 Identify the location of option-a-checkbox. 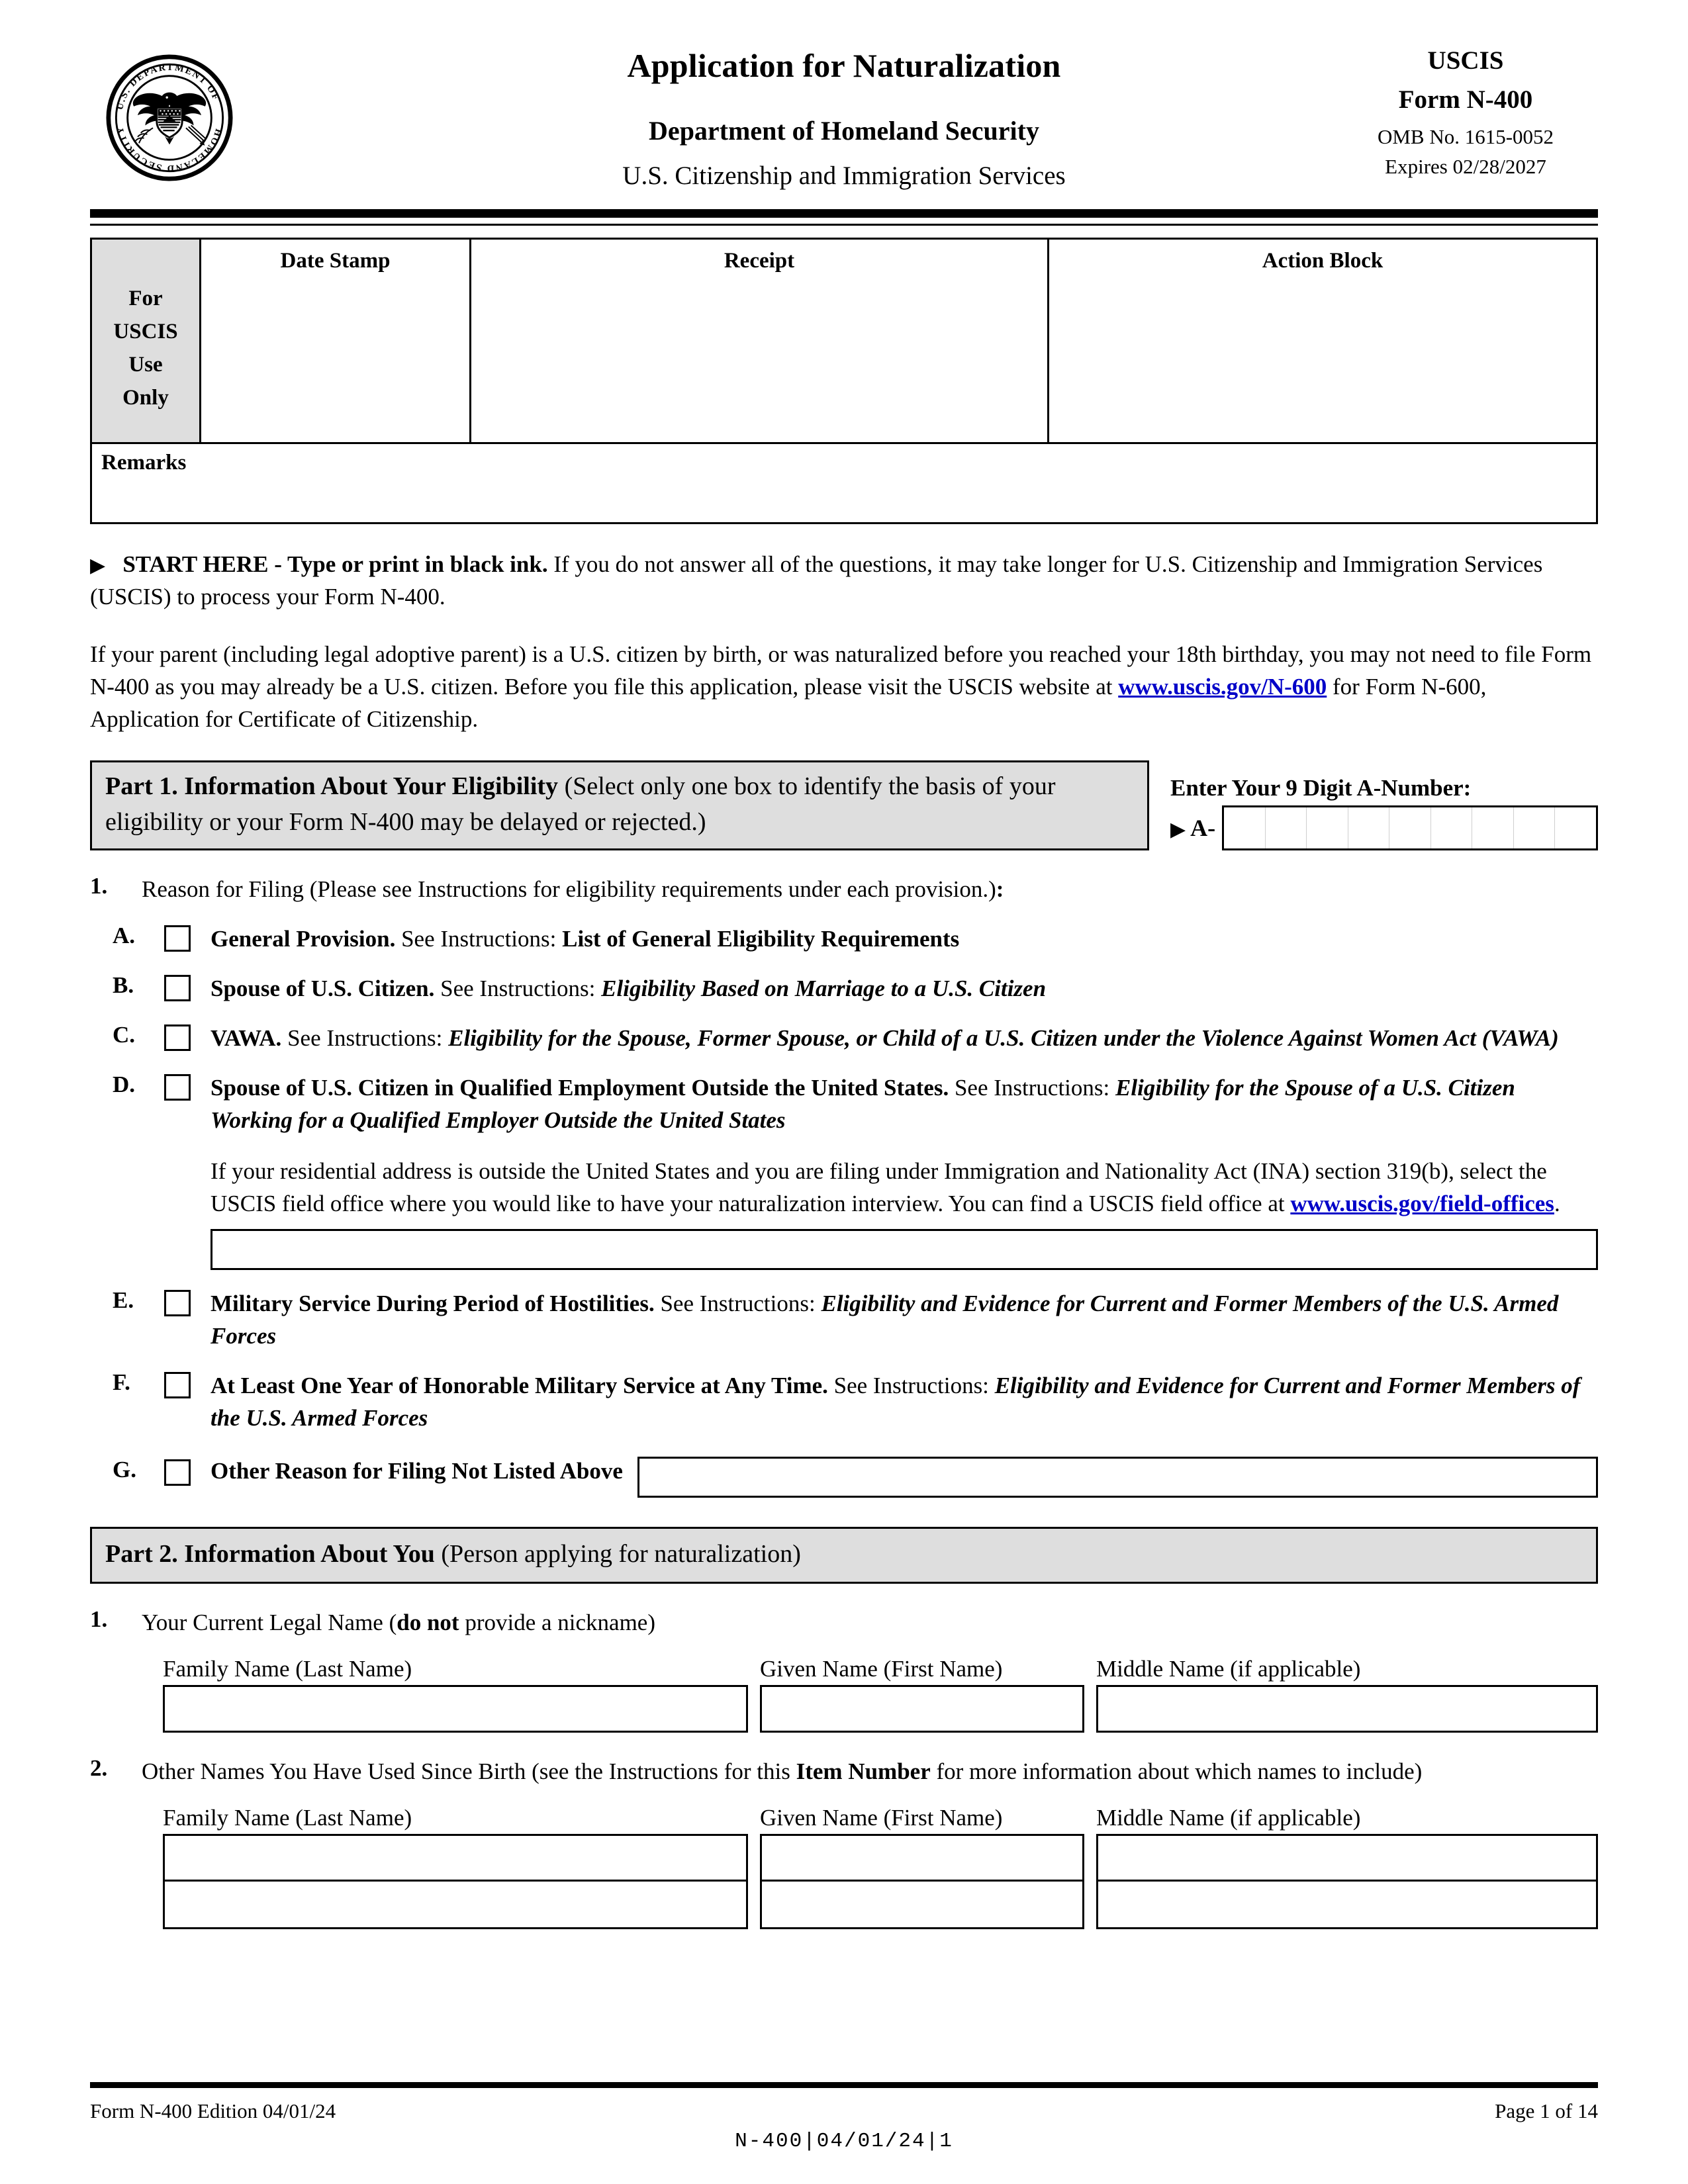
(177, 938).